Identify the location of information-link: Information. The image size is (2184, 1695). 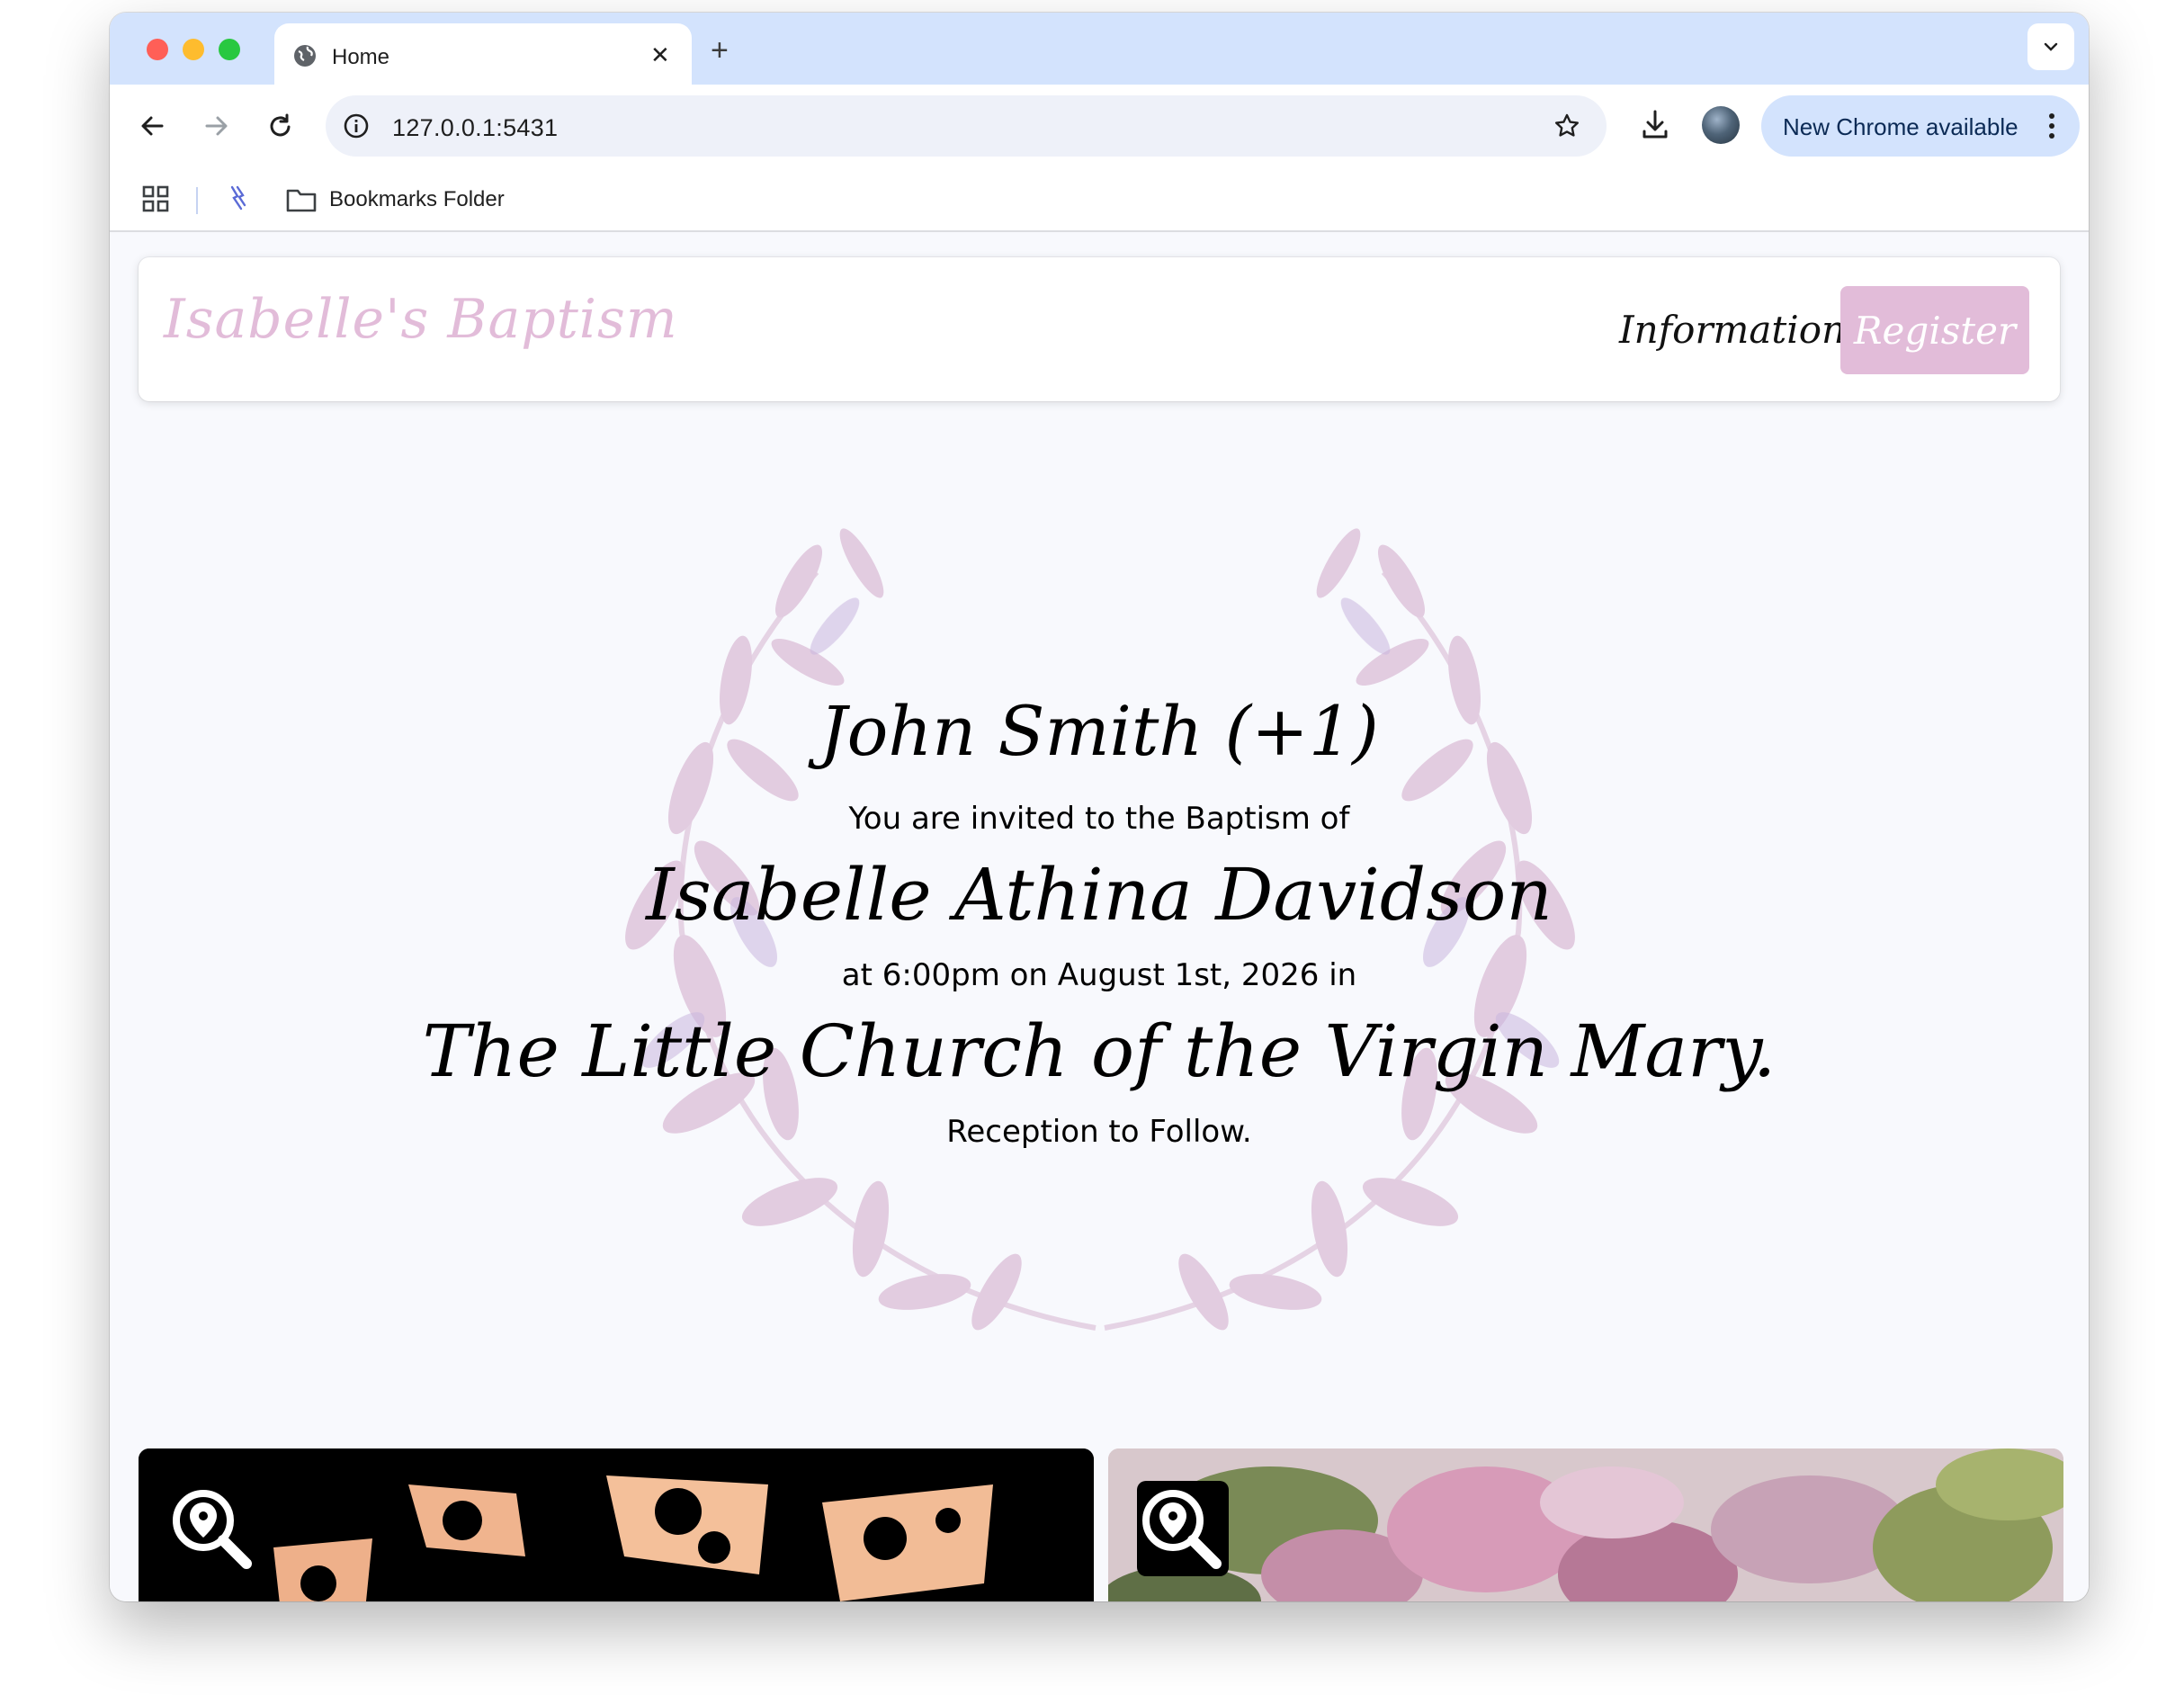
(1733, 330).